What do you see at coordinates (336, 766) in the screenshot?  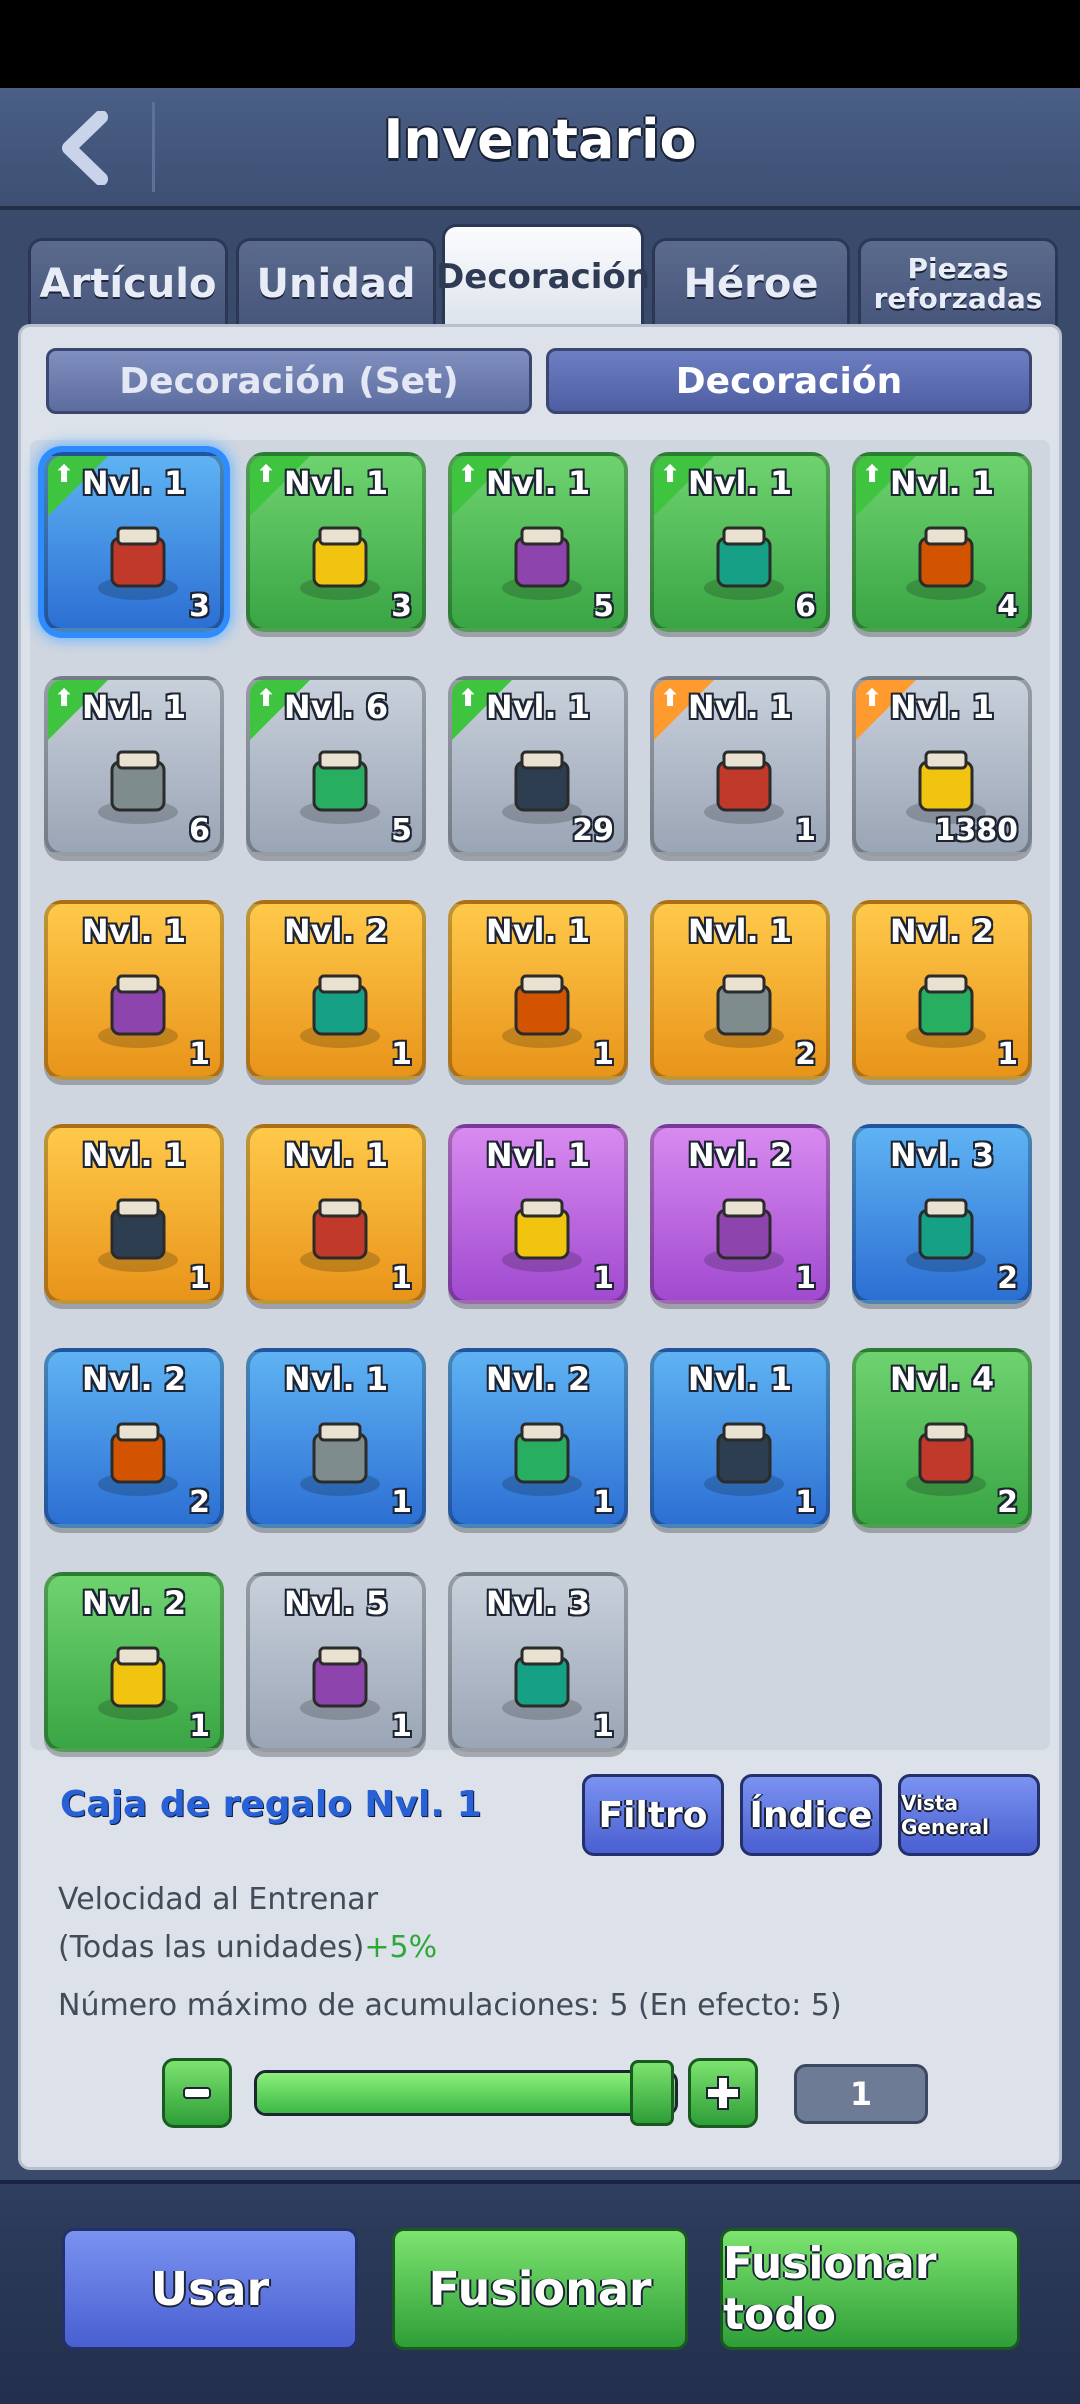 I see `inventory-item: ⬆ Nvl. 65` at bounding box center [336, 766].